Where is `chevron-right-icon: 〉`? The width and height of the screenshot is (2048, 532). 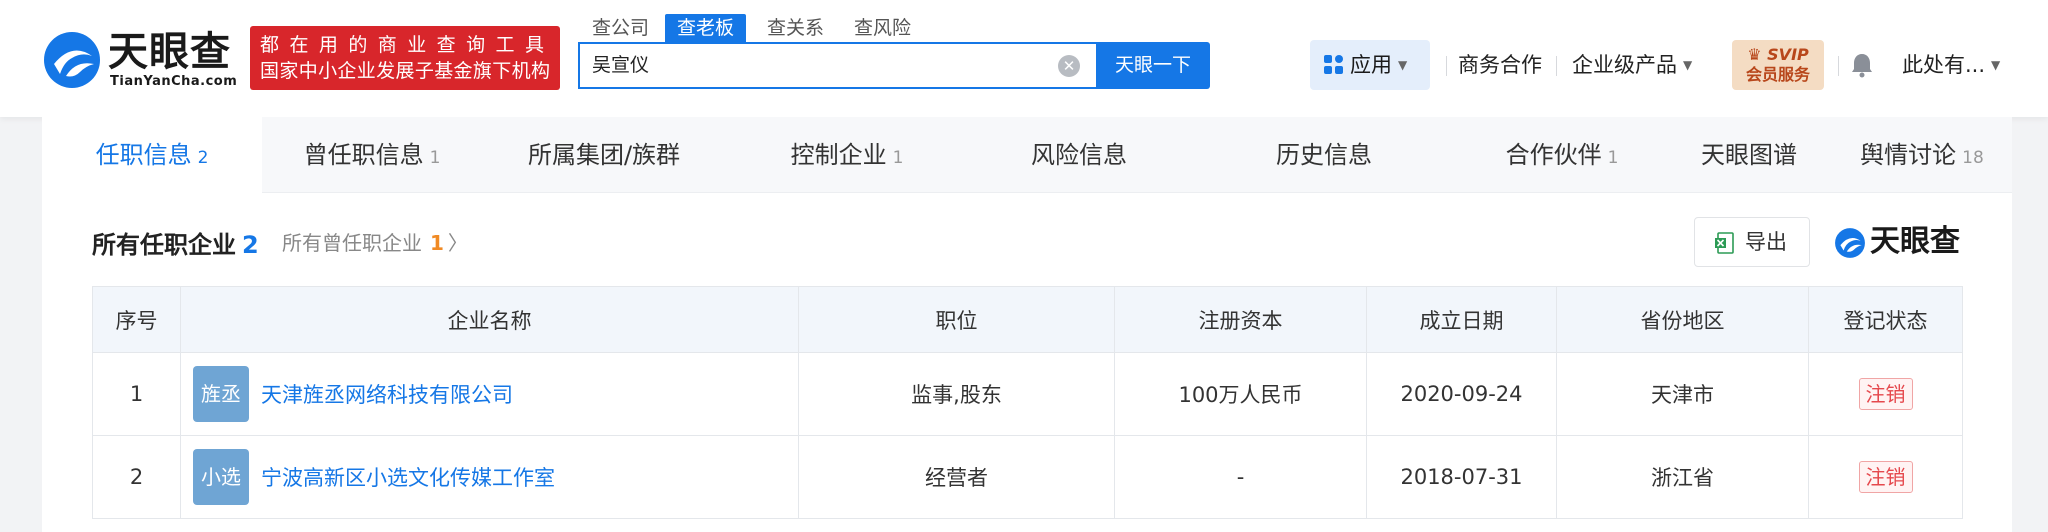 chevron-right-icon: 〉 is located at coordinates (457, 243).